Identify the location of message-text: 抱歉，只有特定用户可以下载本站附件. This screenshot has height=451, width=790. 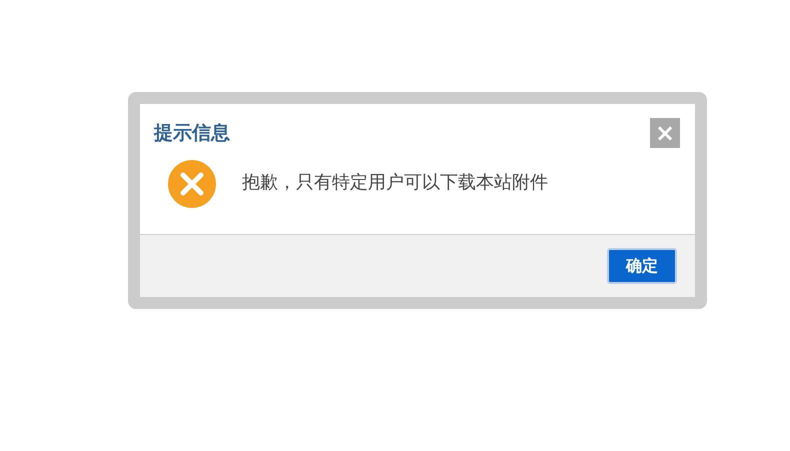
(395, 182).